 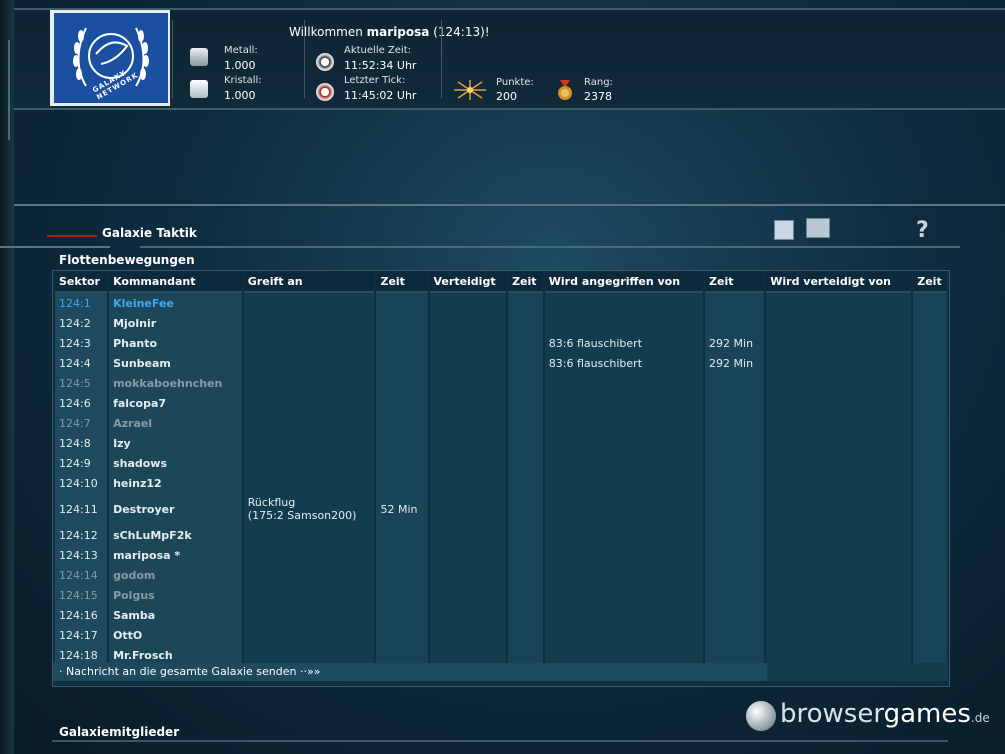 I want to click on table-row: 124:8 Izy, so click(x=501, y=443).